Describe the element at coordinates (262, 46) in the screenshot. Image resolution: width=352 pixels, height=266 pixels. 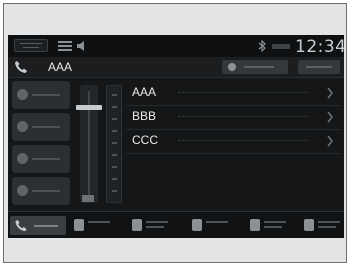
I see `bluetooth-icon` at that location.